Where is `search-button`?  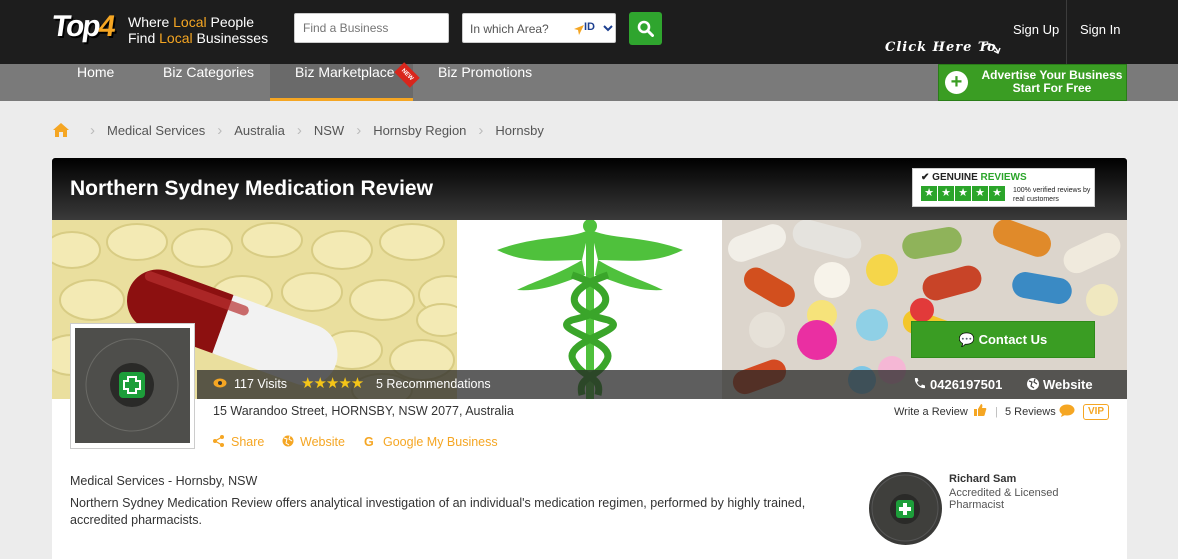 search-button is located at coordinates (645, 28).